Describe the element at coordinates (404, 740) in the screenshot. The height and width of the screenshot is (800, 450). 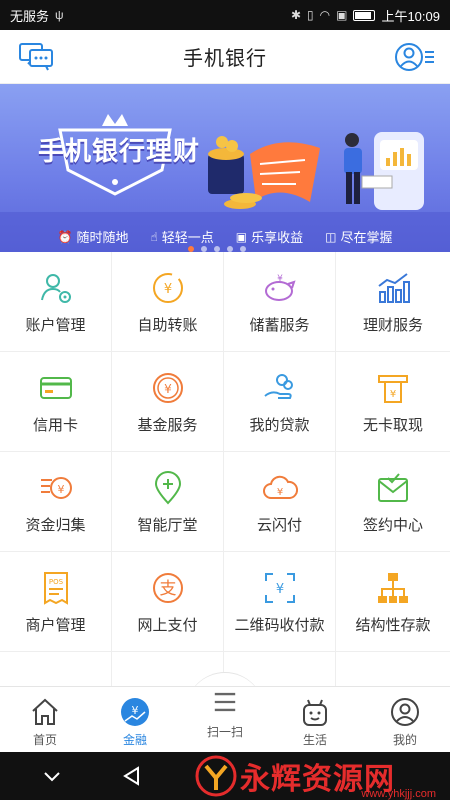
I see `tab-label: 我的` at that location.